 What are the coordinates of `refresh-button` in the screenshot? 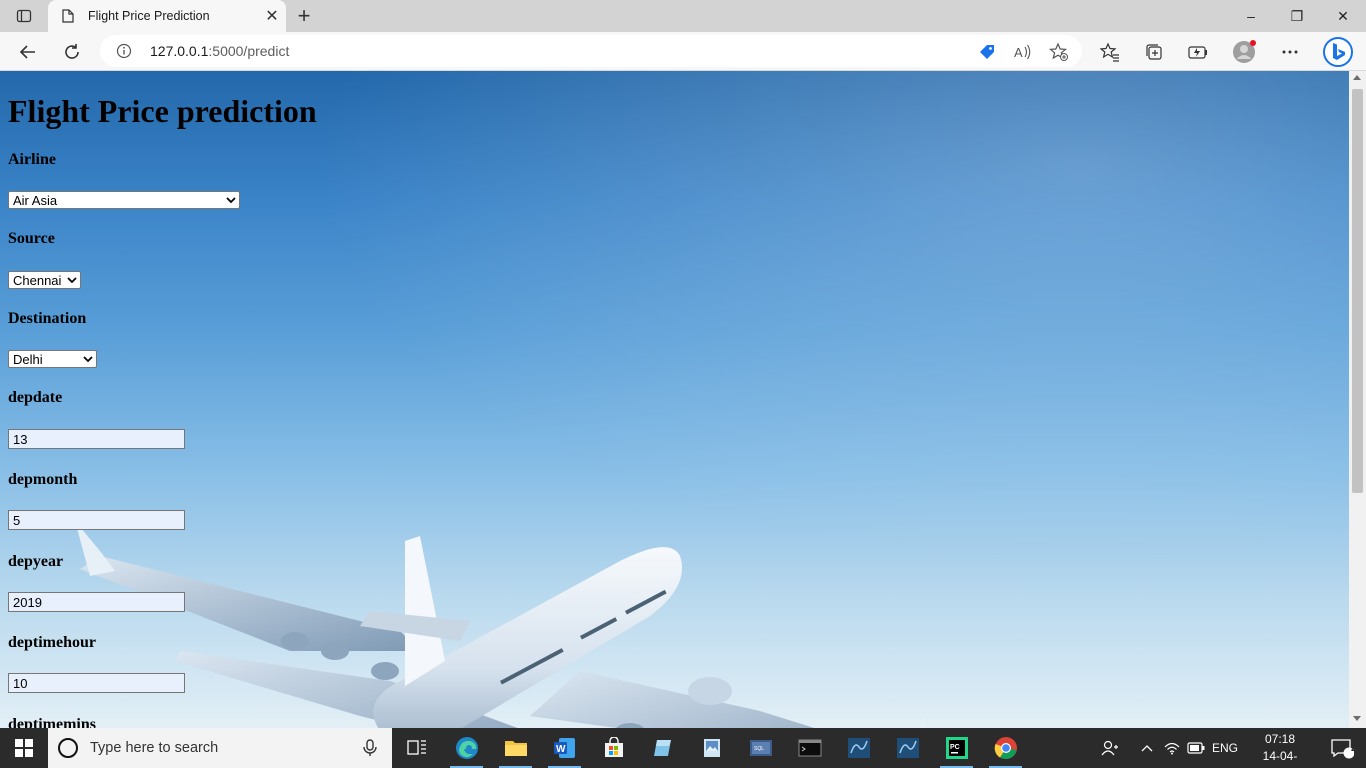 It's located at (72, 52).